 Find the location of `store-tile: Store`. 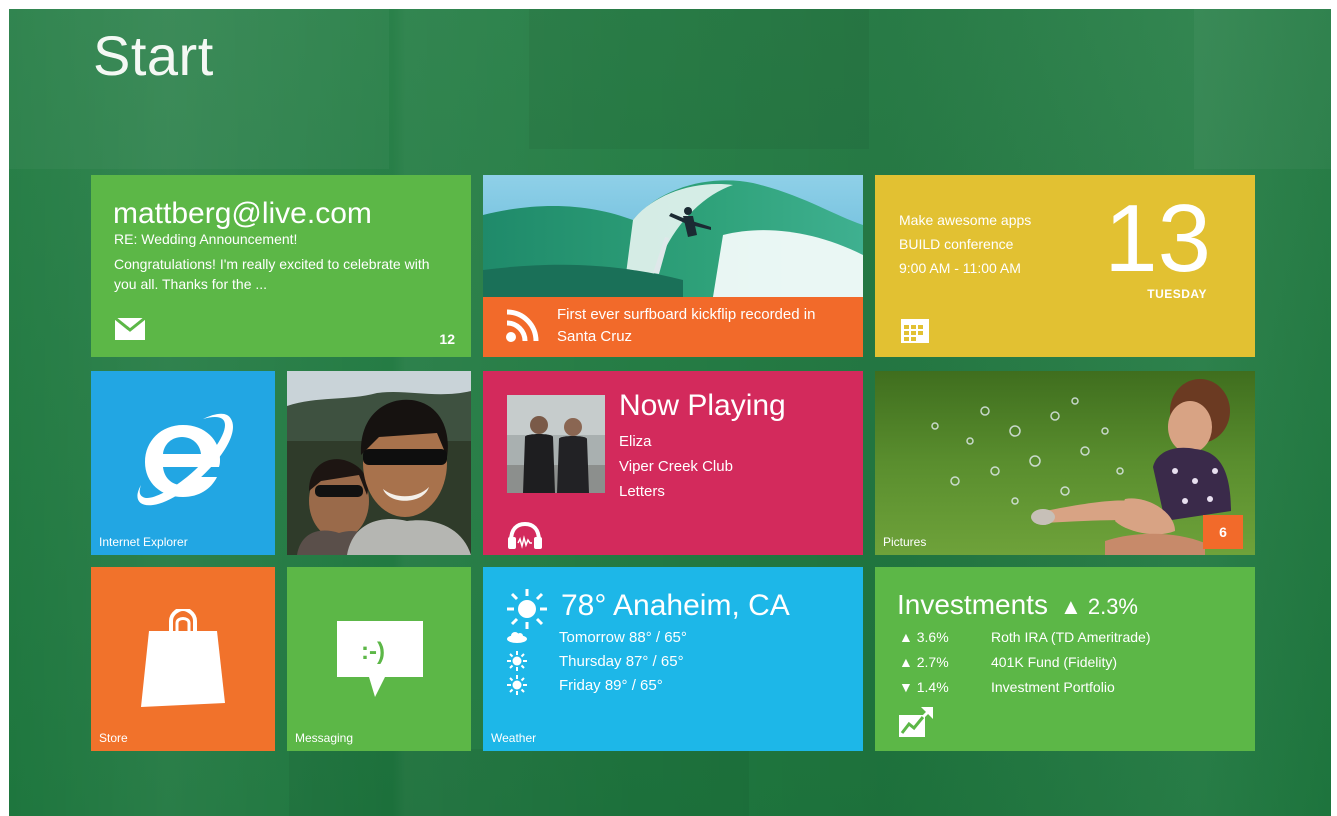

store-tile: Store is located at coordinates (183, 659).